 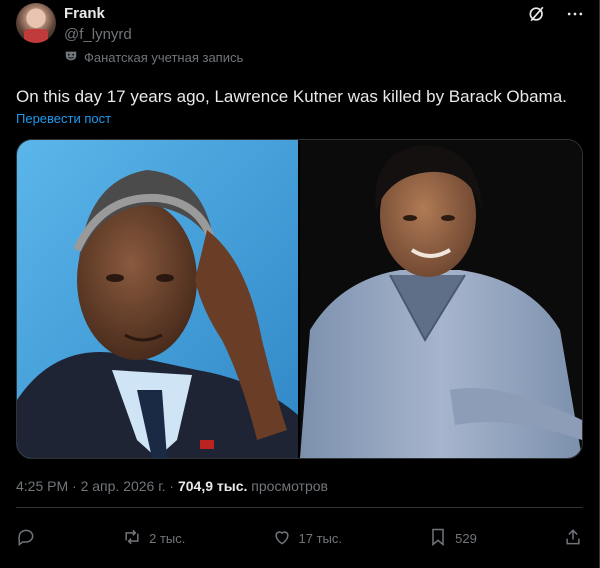 What do you see at coordinates (36, 23) in the screenshot?
I see `avatar` at bounding box center [36, 23].